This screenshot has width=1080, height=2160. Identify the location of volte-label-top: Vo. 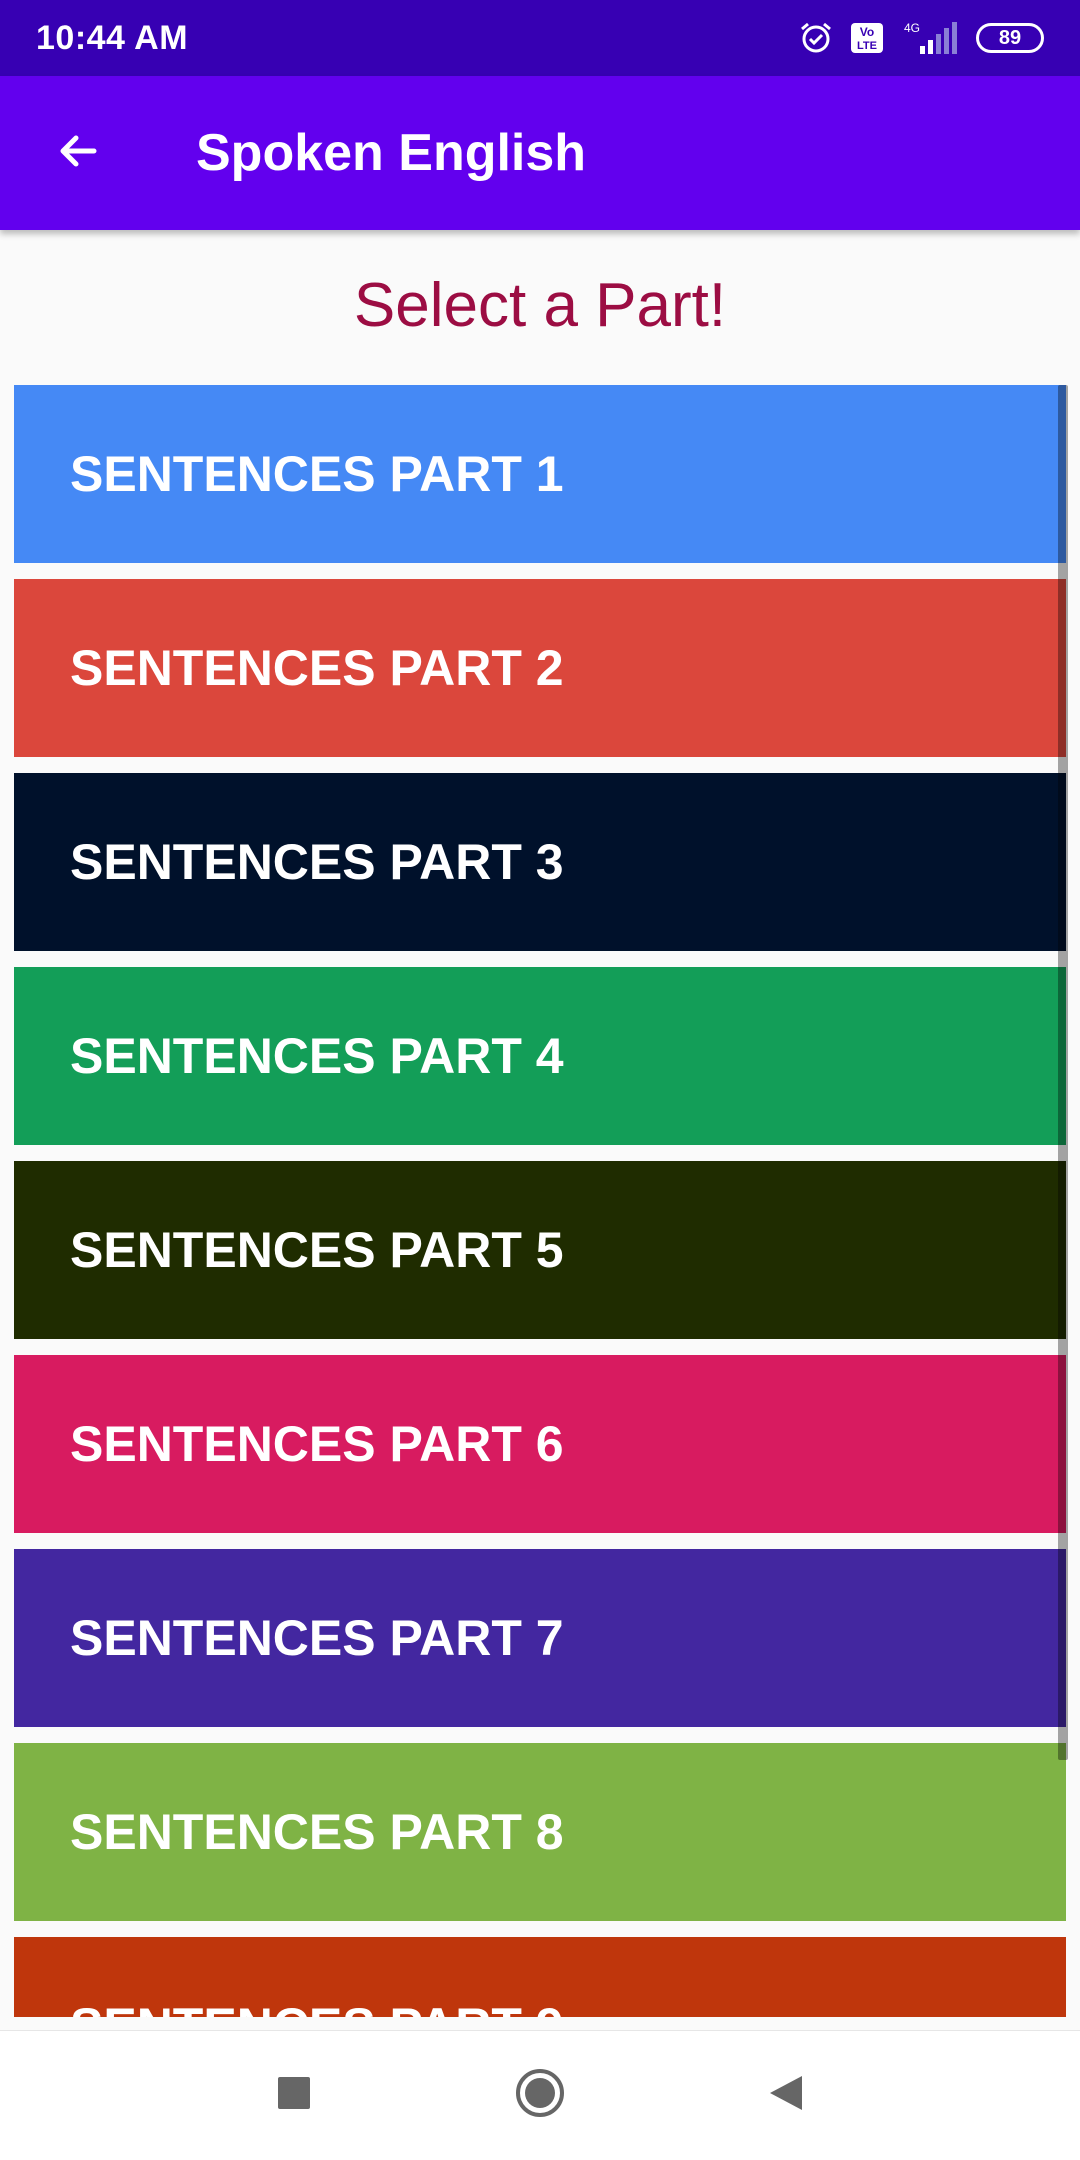
(867, 32).